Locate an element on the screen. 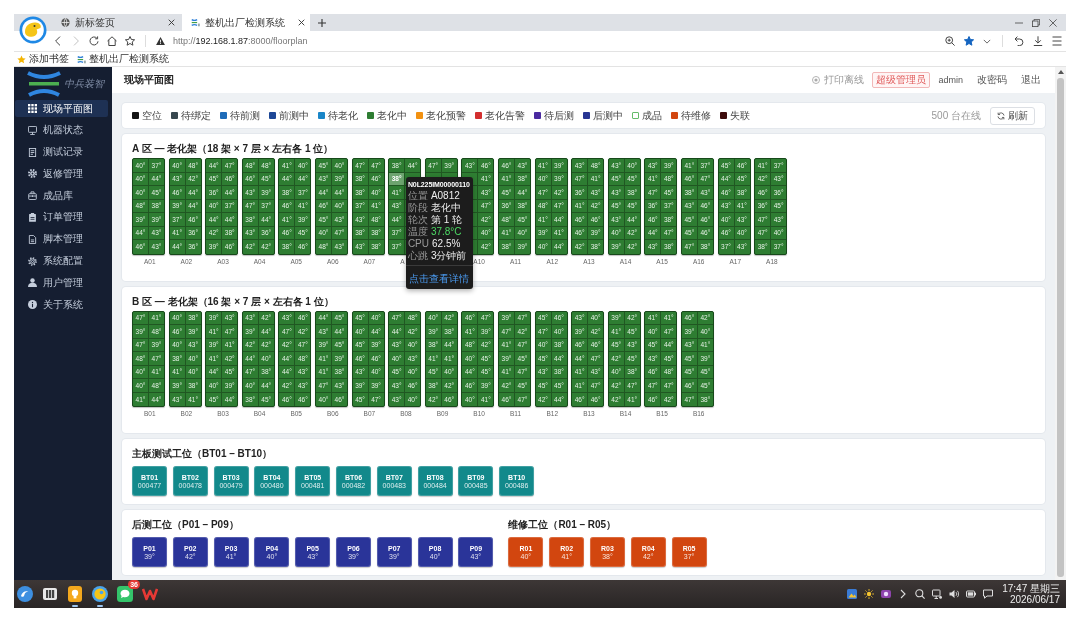 This screenshot has width=1080, height=622. legend-label: 成品 is located at coordinates (652, 115).